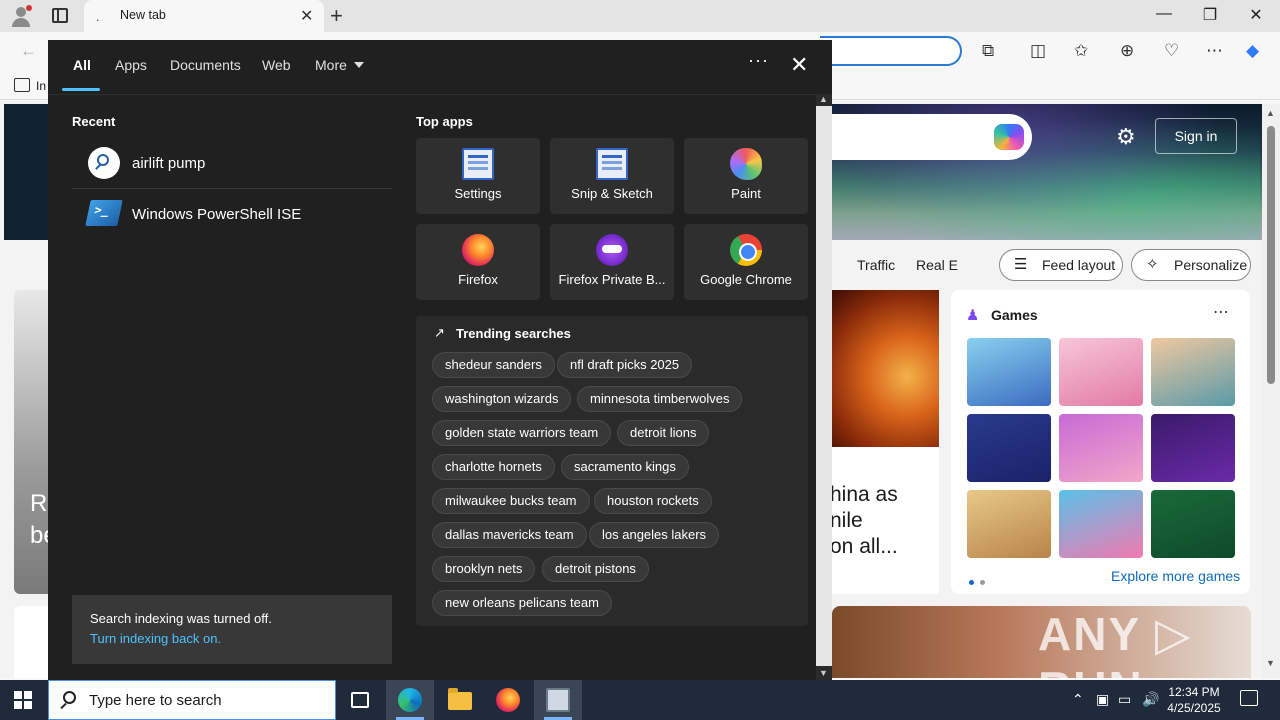 The width and height of the screenshot is (1280, 720). What do you see at coordinates (28, 51) in the screenshot?
I see `back-icon: ←` at bounding box center [28, 51].